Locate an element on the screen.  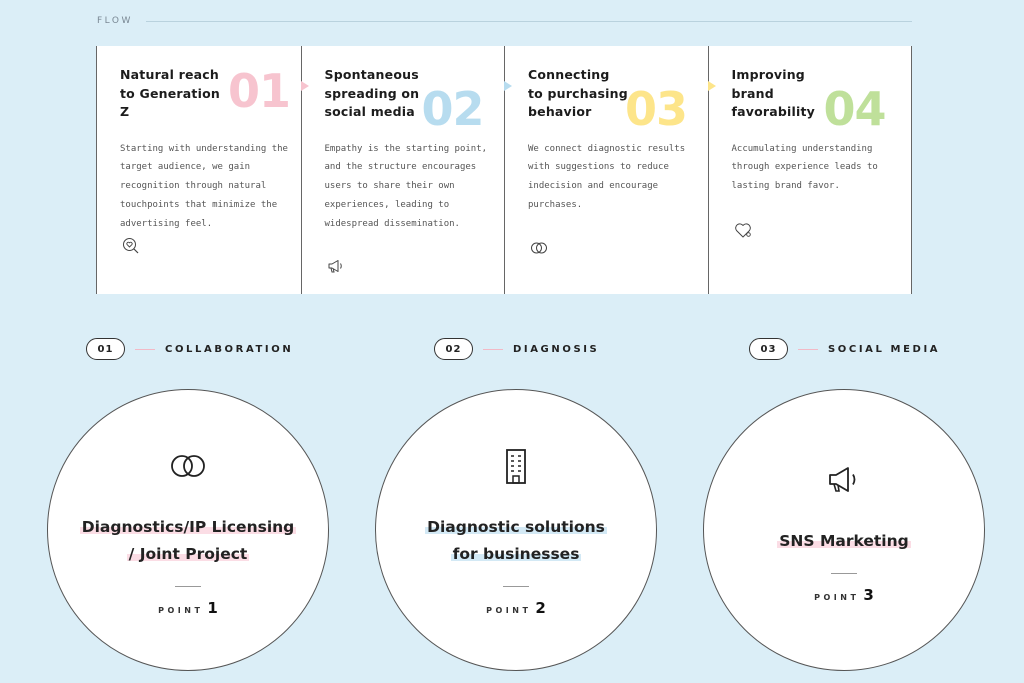
flow-card-title: Connecting to purchasing behavior is located at coordinates (578, 93).